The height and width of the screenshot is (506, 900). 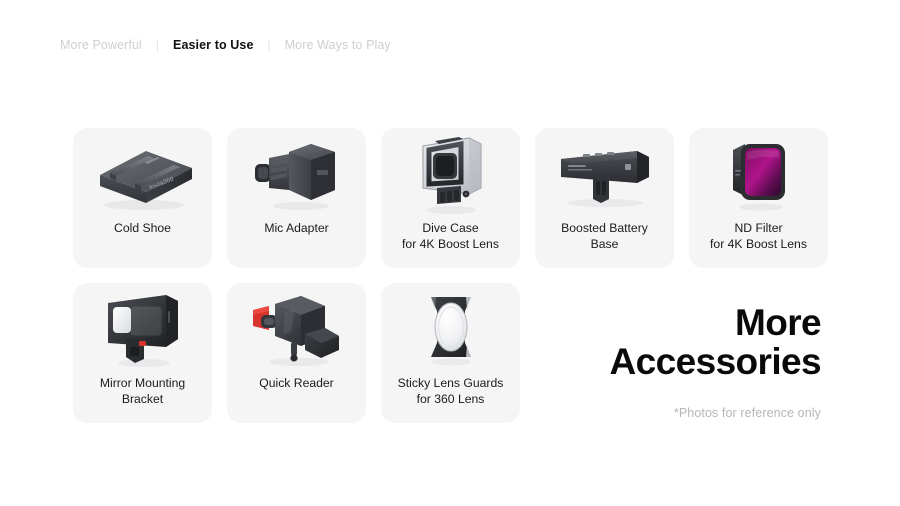 I want to click on accessory-card-cold-shoe: Insta360 Cold Shoe, so click(x=142, y=198).